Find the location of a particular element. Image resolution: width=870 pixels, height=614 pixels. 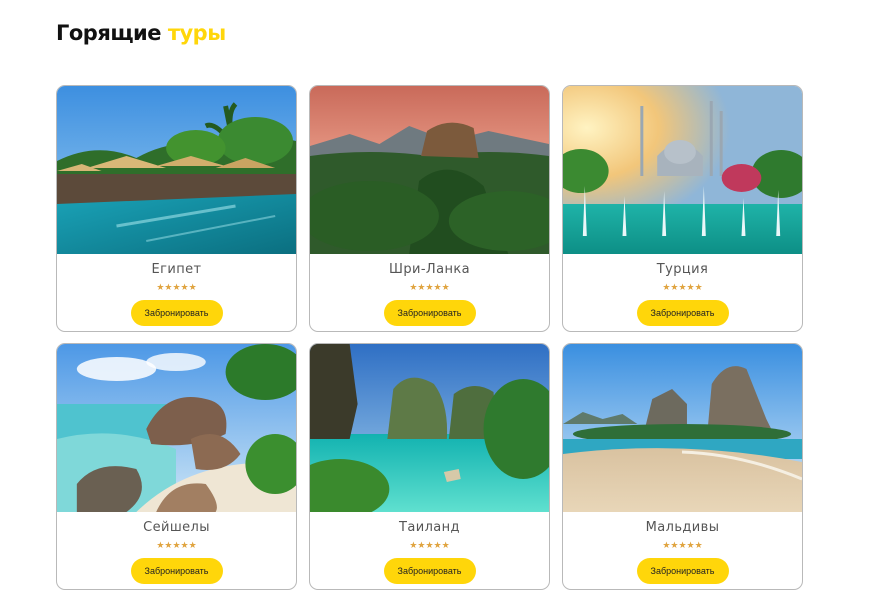

tour-photo-turkey is located at coordinates (682, 170).